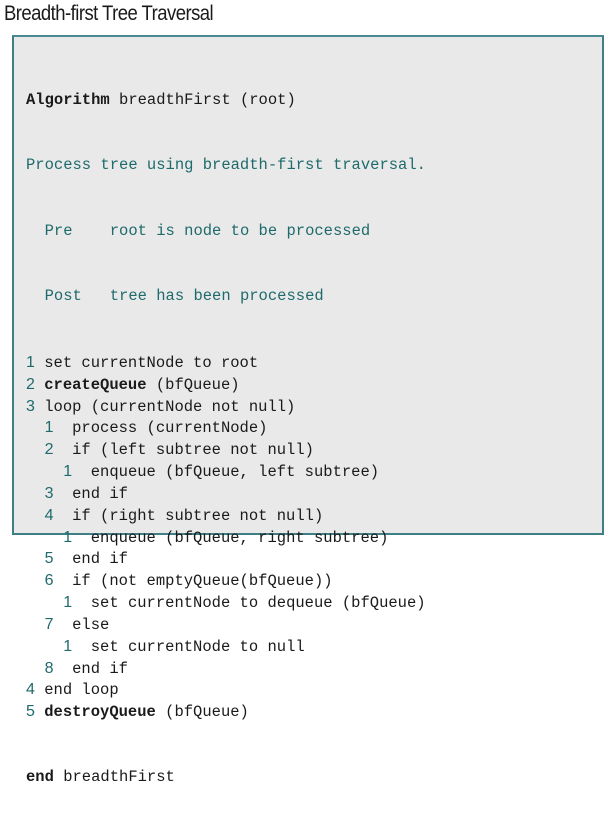 This screenshot has height=832, width=615. What do you see at coordinates (63, 296) in the screenshot?
I see `post-label: Post` at bounding box center [63, 296].